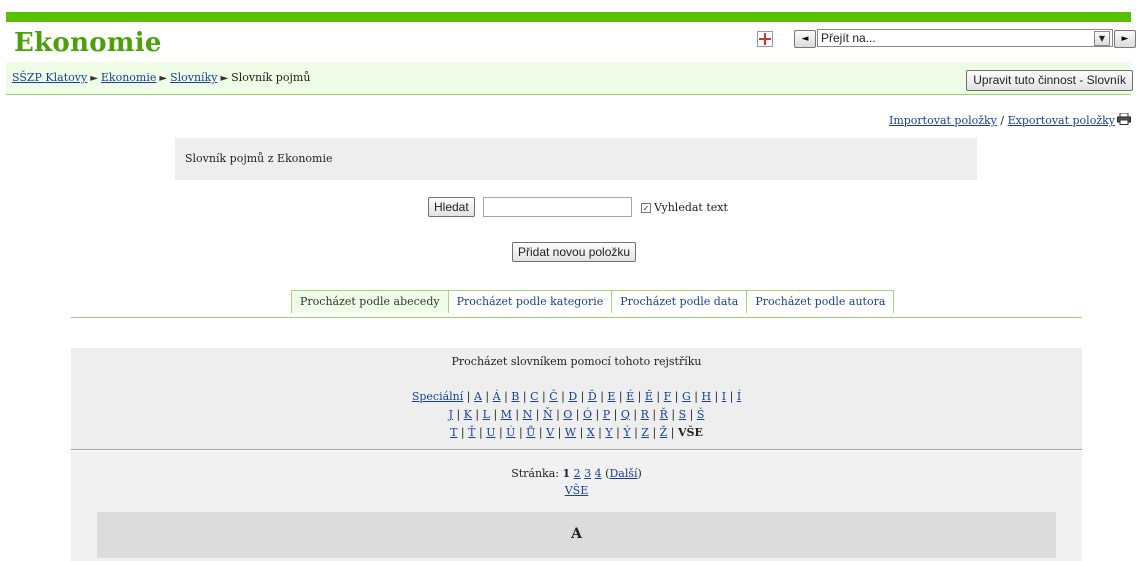 The image size is (1139, 561). What do you see at coordinates (576, 317) in the screenshot?
I see `tab-underline` at bounding box center [576, 317].